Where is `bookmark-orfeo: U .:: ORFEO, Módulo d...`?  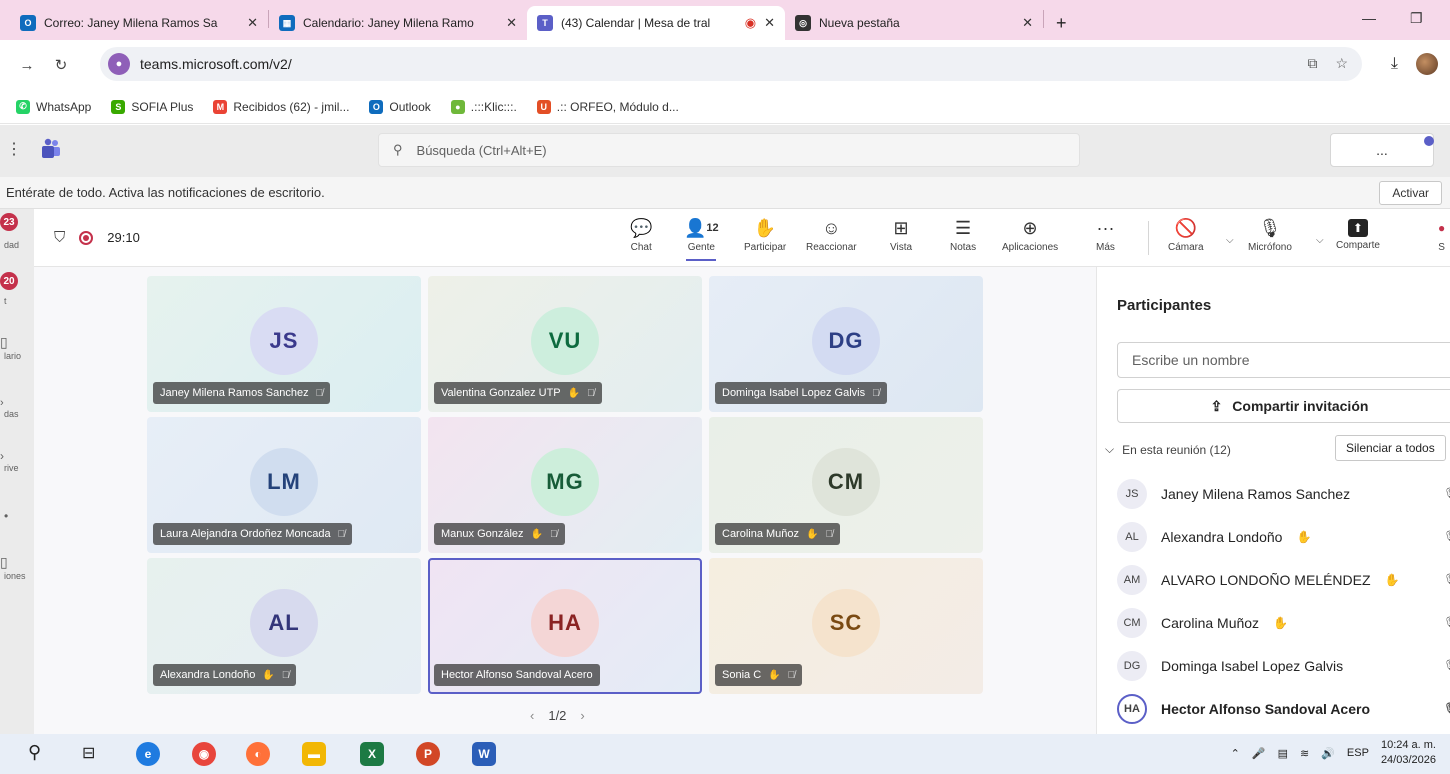 bookmark-orfeo: U .:: ORFEO, Módulo d... is located at coordinates (607, 106).